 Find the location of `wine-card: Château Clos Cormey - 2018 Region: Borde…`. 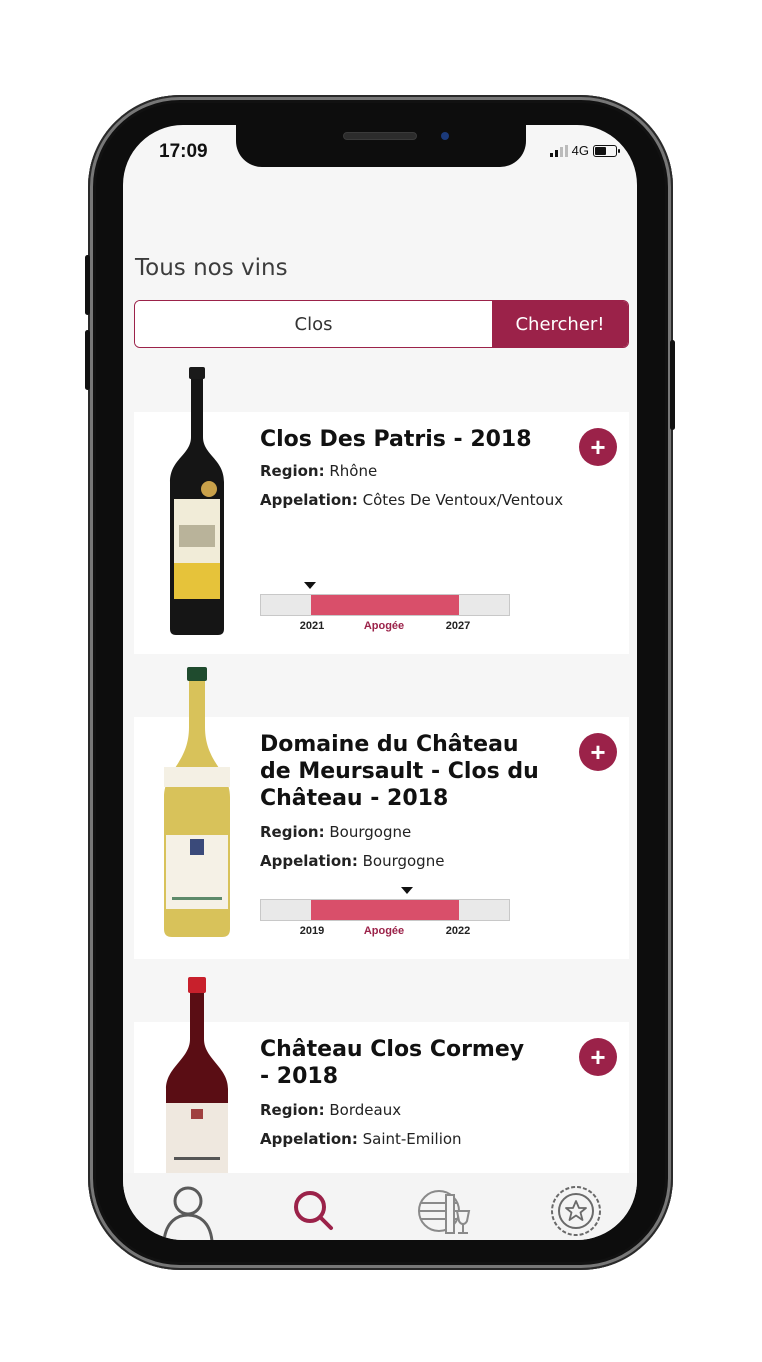

wine-card: Château Clos Cormey - 2018 Region: Borde… is located at coordinates (381, 1079).